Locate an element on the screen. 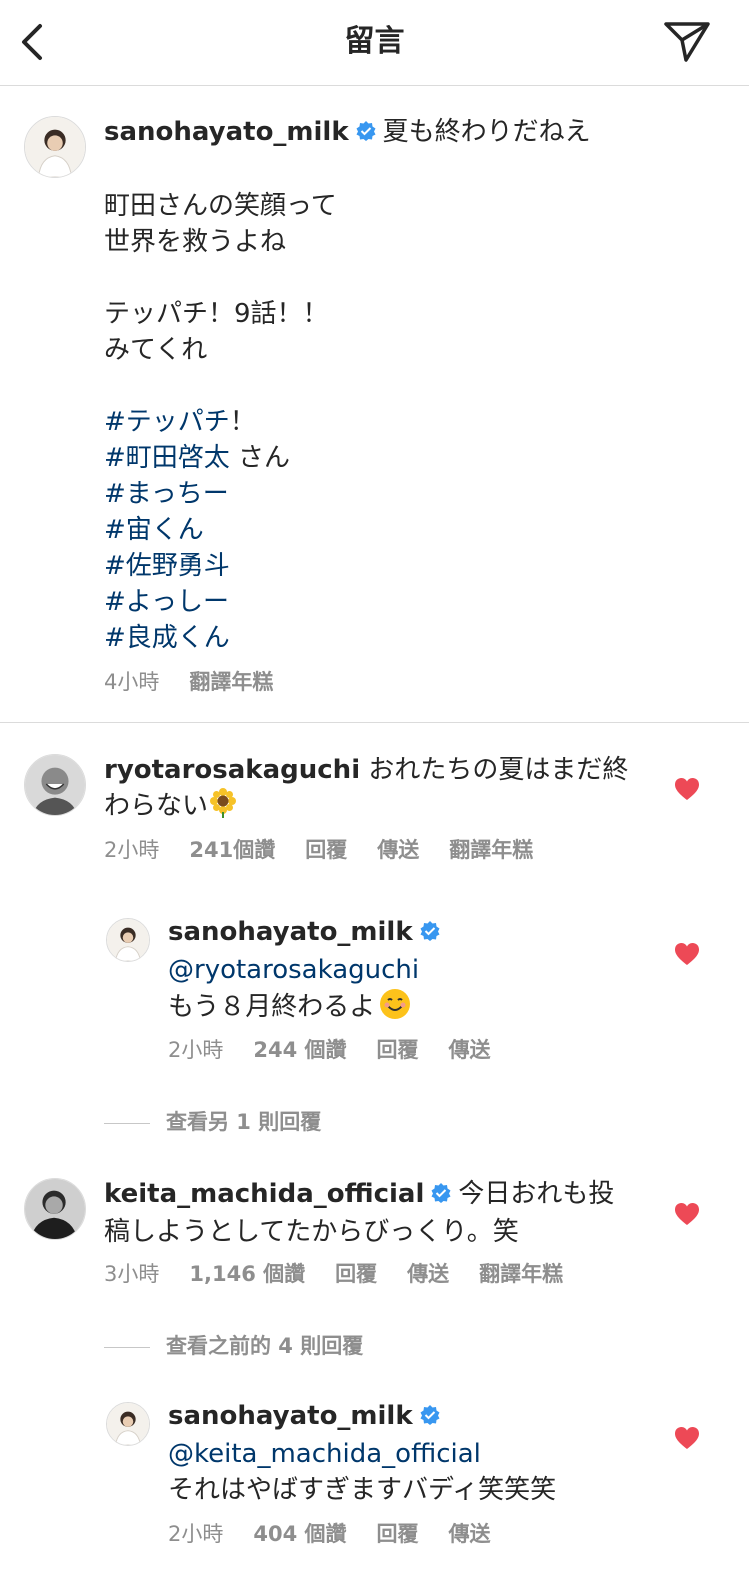  sunflower-icon is located at coordinates (223, 808).